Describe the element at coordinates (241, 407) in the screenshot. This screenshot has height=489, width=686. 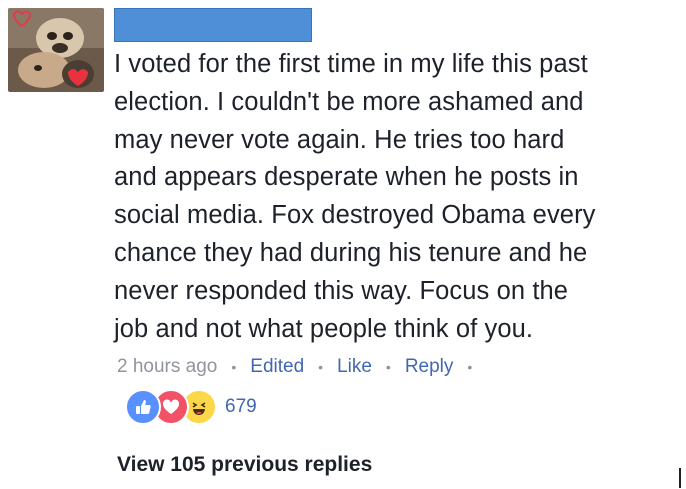
I see `reaction-count: 679` at that location.